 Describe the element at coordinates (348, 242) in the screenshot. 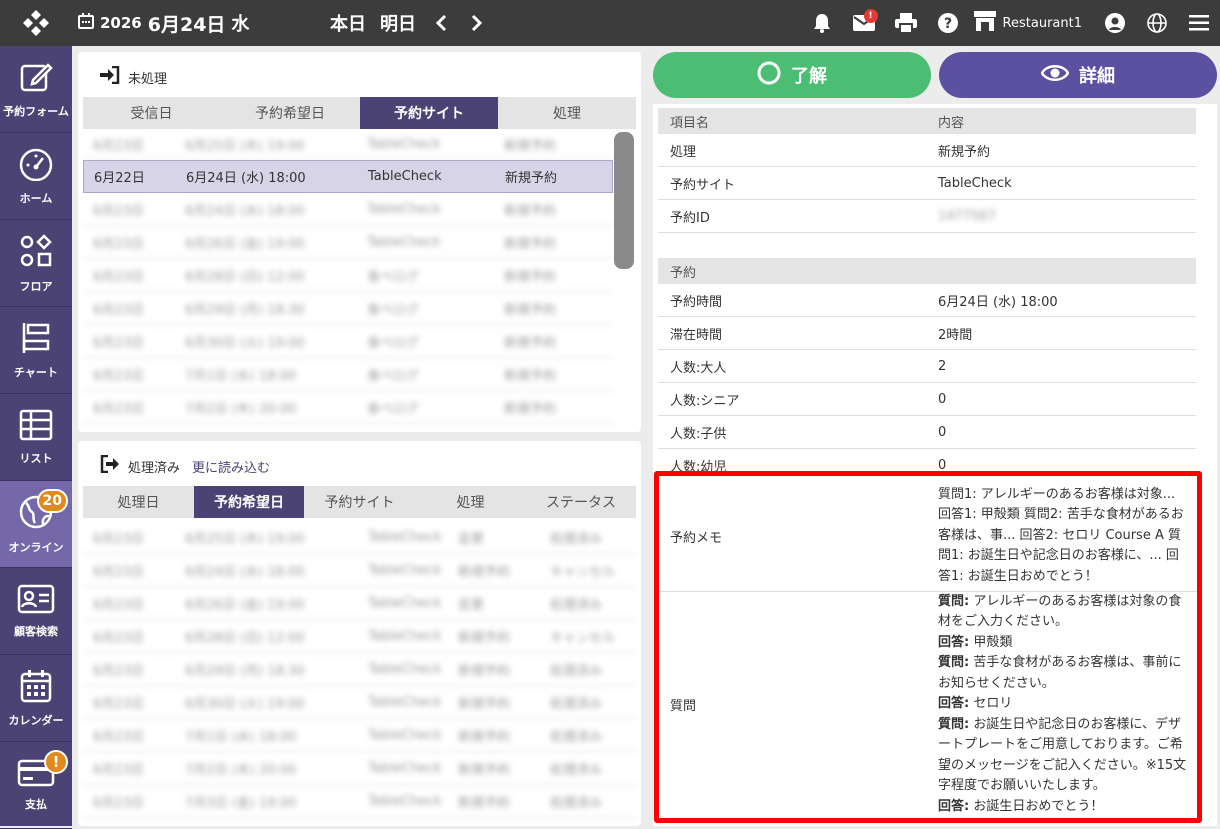

I see `table-row: 6月23日 6月26日 (金) 19:00 TableCheck 新規予約` at that location.